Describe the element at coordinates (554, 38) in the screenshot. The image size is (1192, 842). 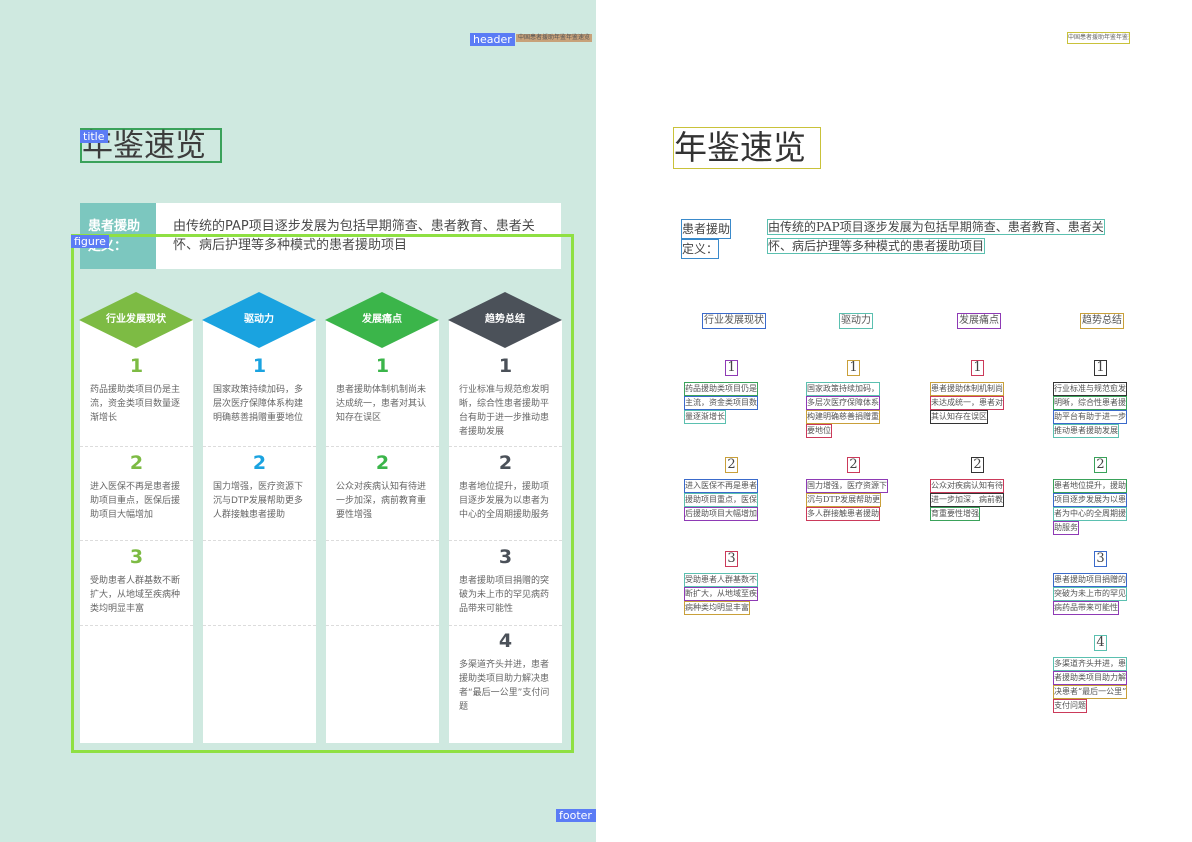
I see `running-header: 中国患者援助年鉴年鉴速览` at that location.